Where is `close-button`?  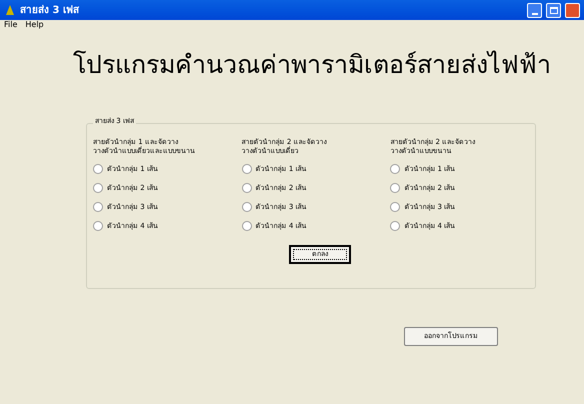
close-button is located at coordinates (572, 10).